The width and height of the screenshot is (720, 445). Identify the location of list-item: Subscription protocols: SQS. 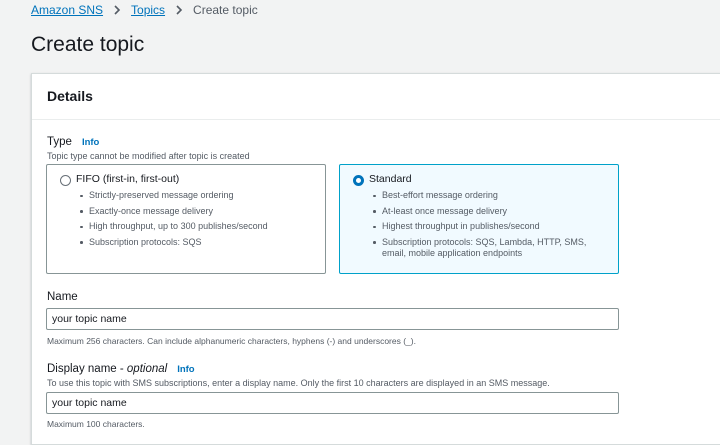
(173, 242).